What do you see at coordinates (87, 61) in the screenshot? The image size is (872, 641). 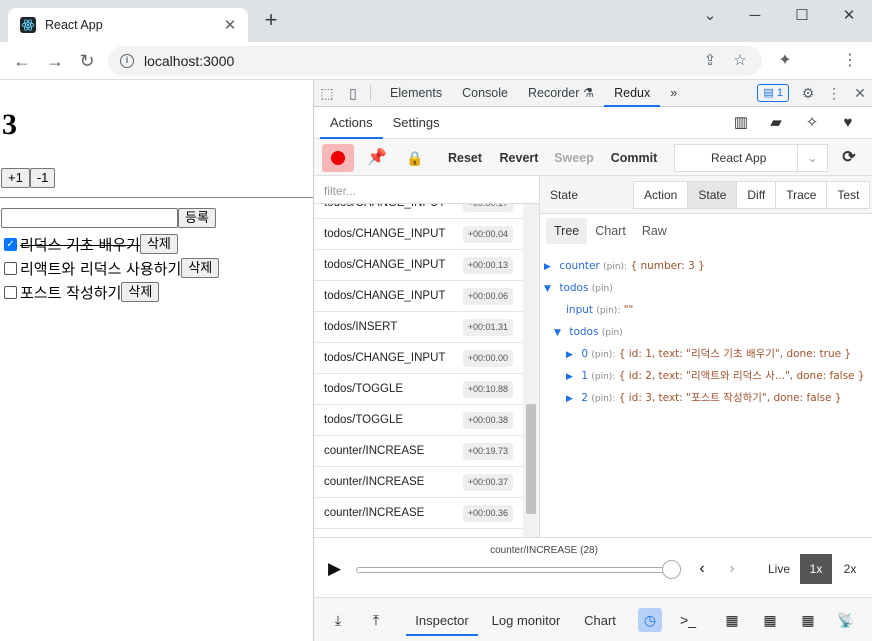 I see `reload-button: ↻` at bounding box center [87, 61].